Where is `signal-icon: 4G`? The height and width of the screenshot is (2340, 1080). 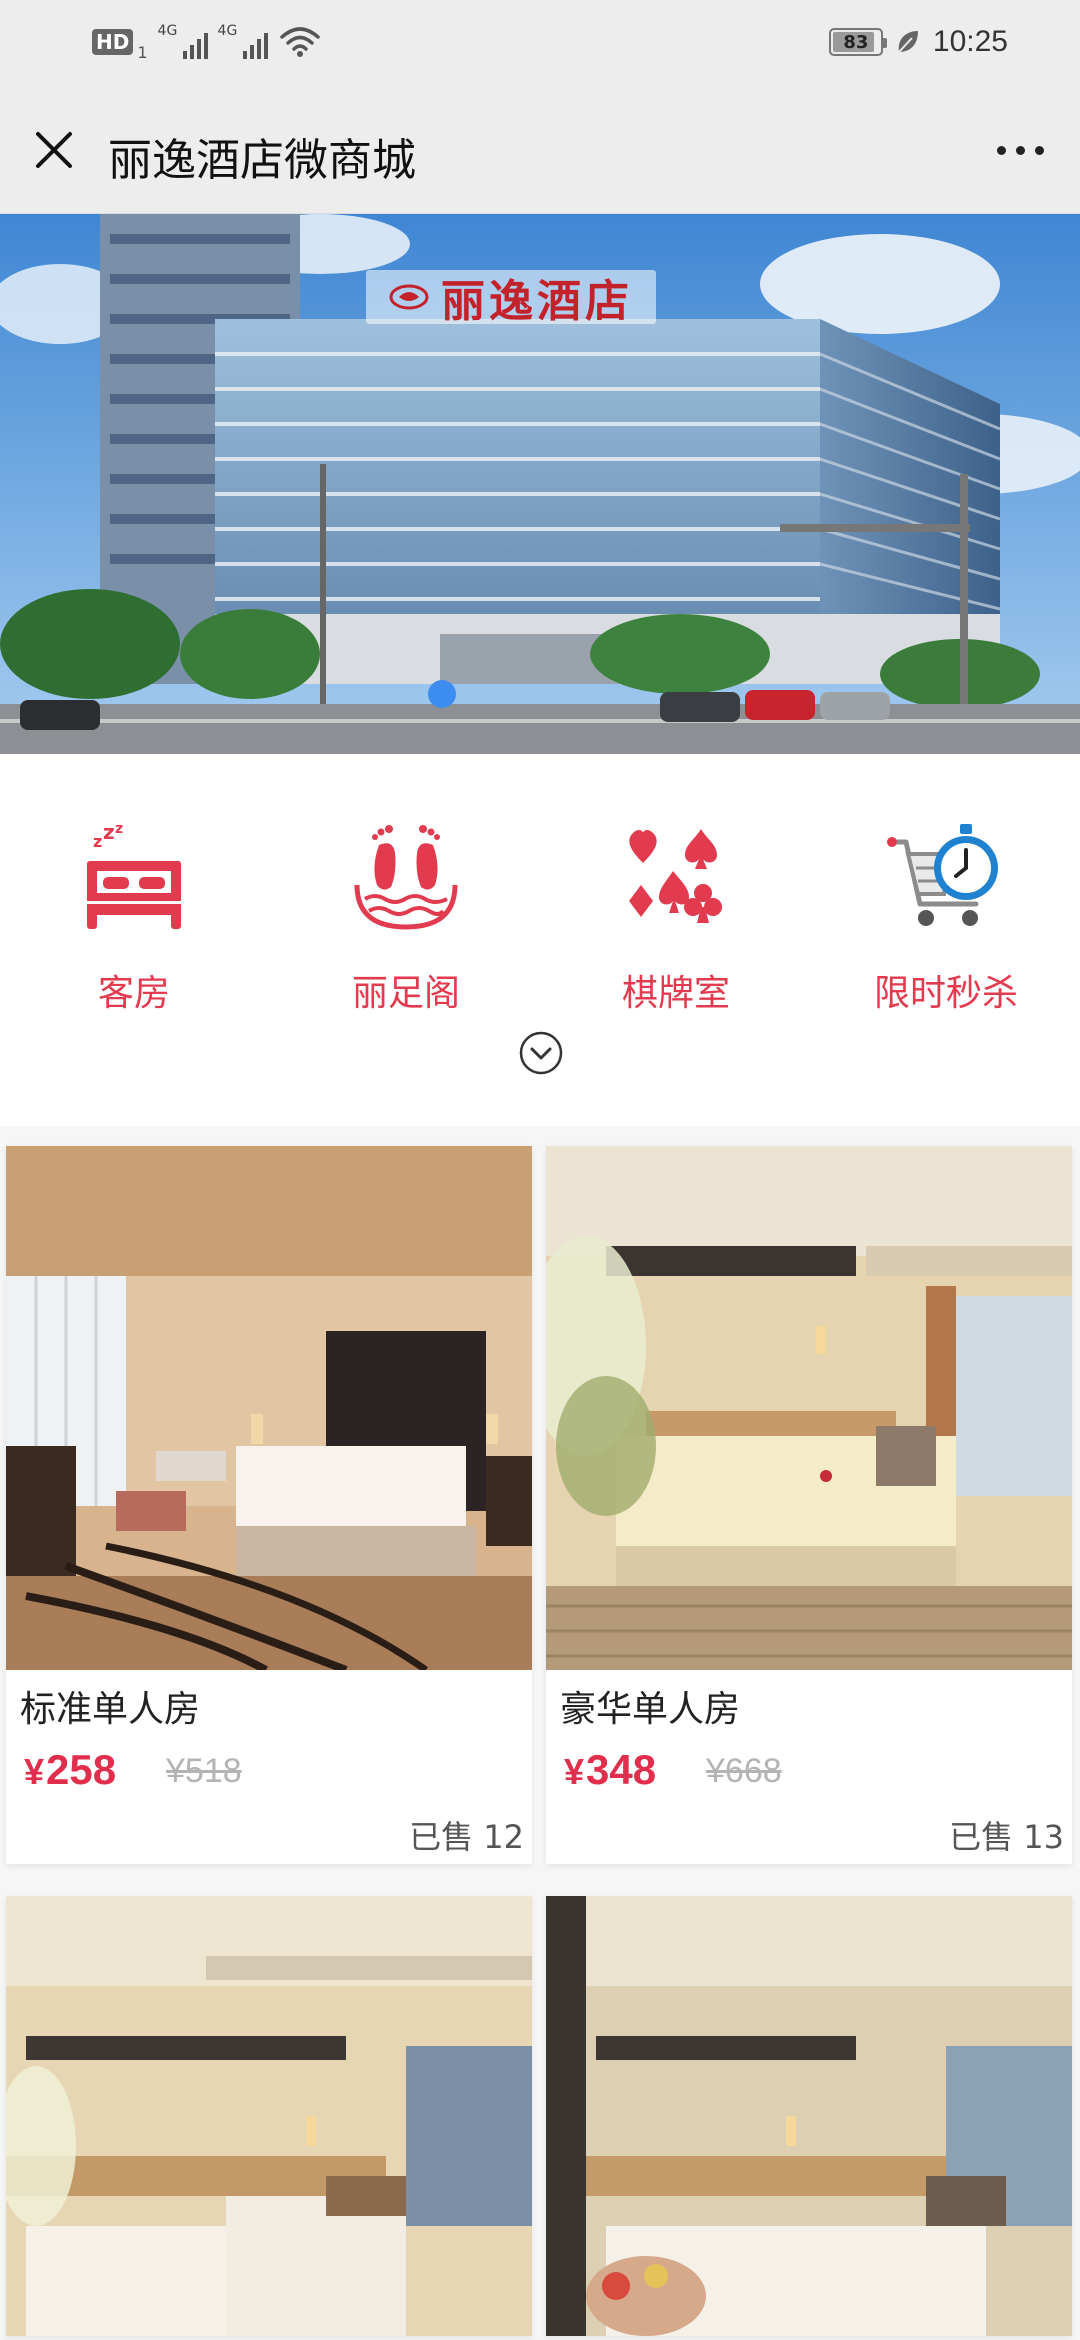 signal-icon: 4G is located at coordinates (182, 41).